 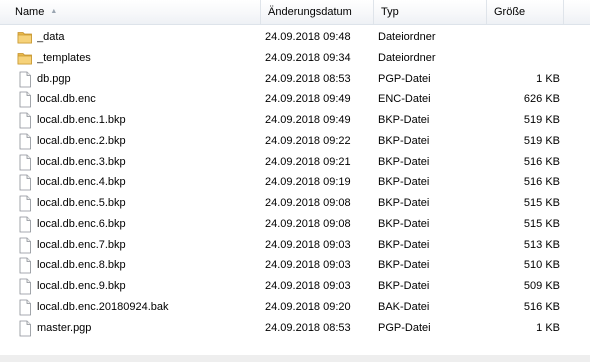 I want to click on file-name: local.db.enc.7.bkp, so click(x=81, y=244).